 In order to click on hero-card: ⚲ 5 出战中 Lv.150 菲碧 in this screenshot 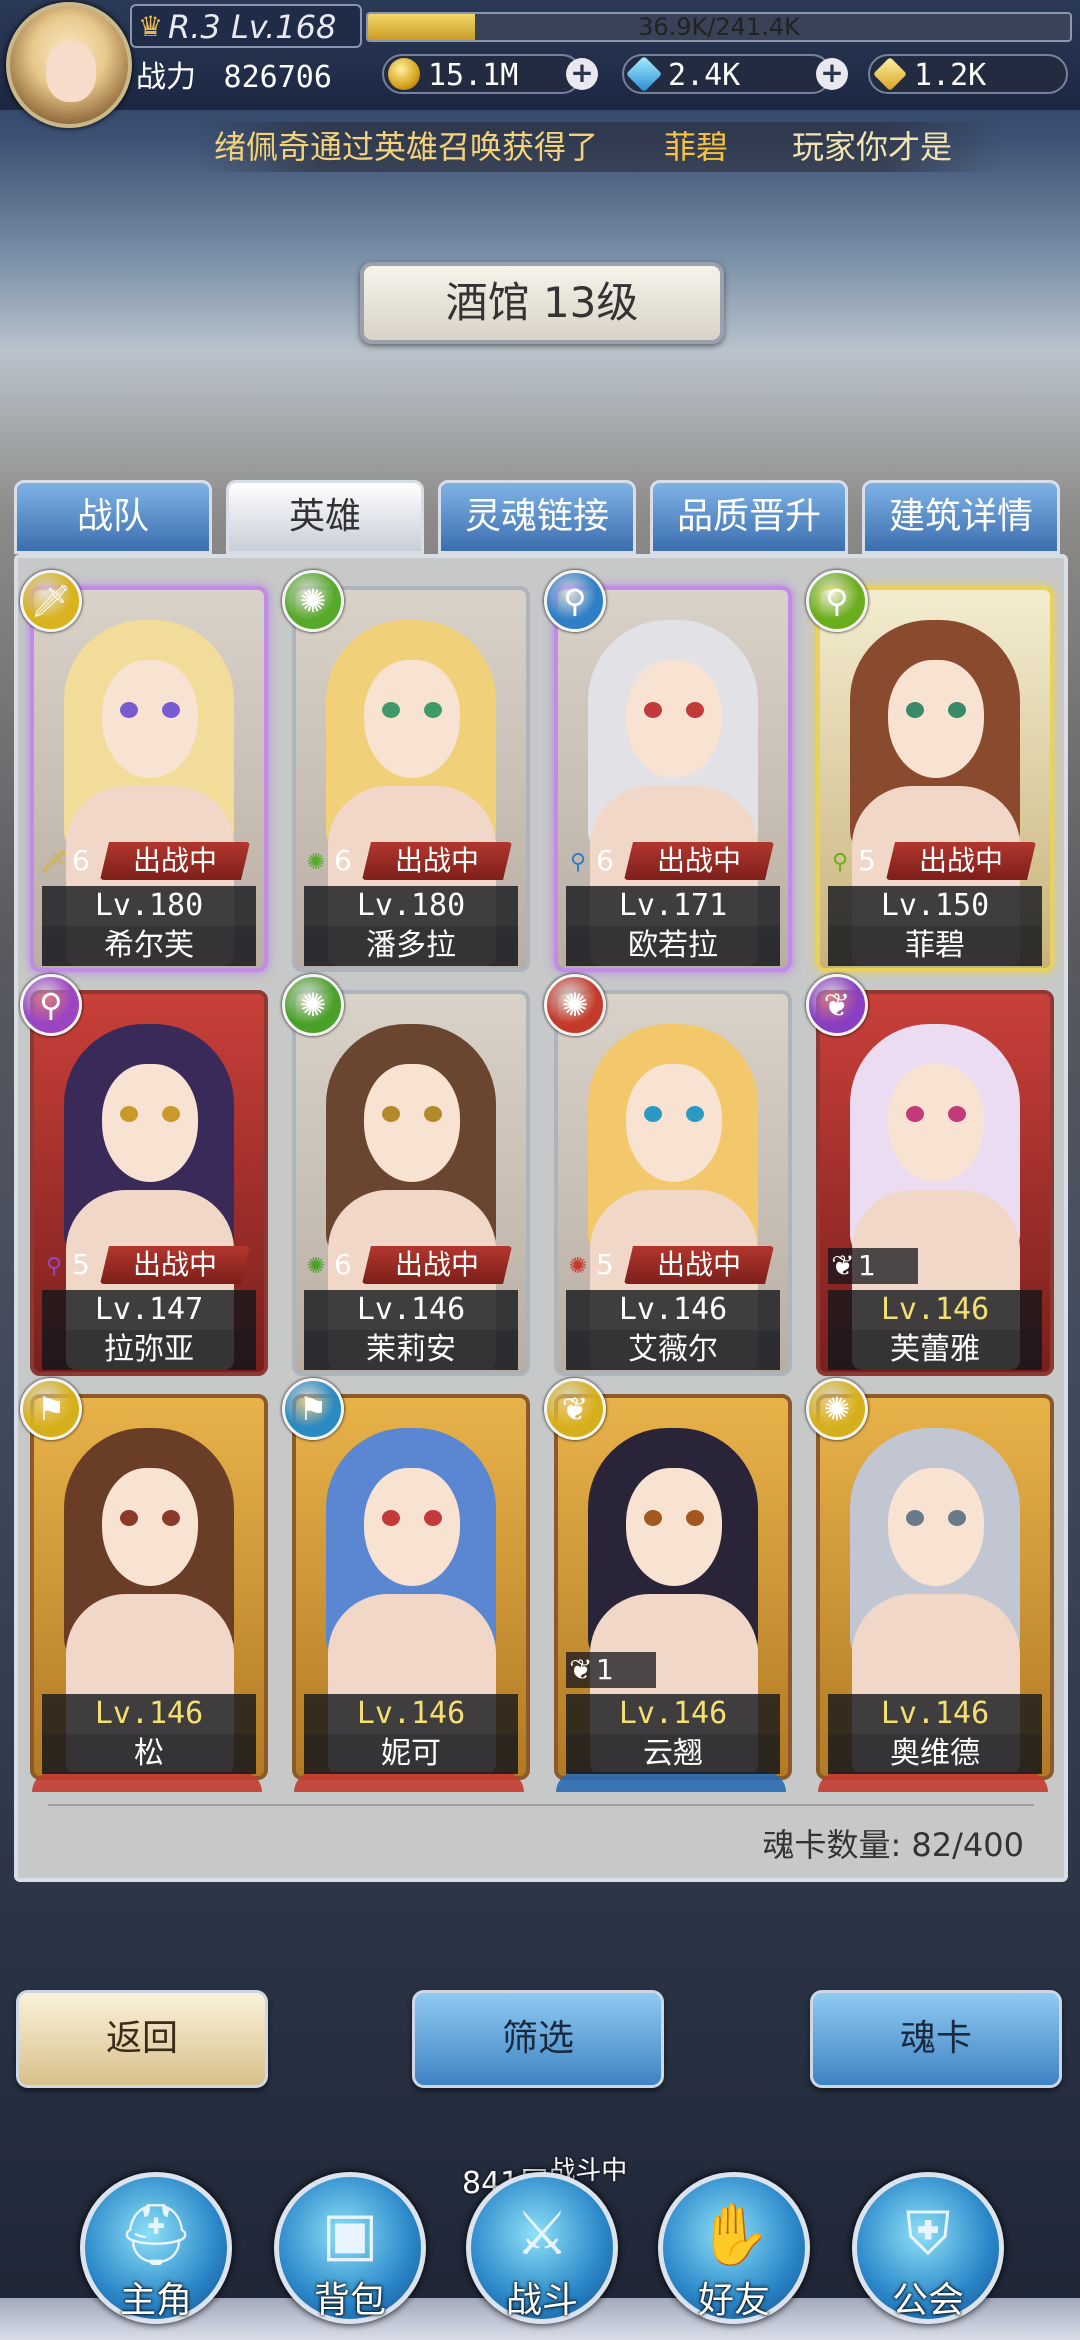, I will do `click(935, 779)`.